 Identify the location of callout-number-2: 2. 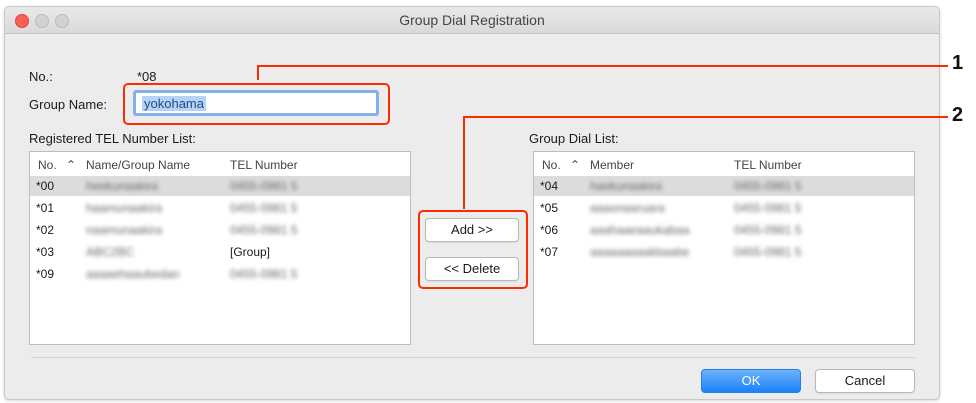
(958, 115).